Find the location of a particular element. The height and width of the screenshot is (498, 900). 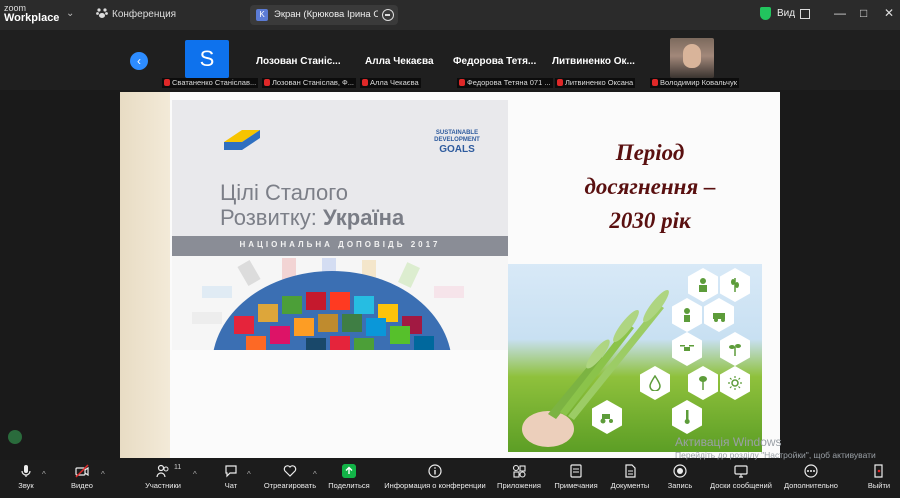

participants-count: 11 is located at coordinates (178, 467).